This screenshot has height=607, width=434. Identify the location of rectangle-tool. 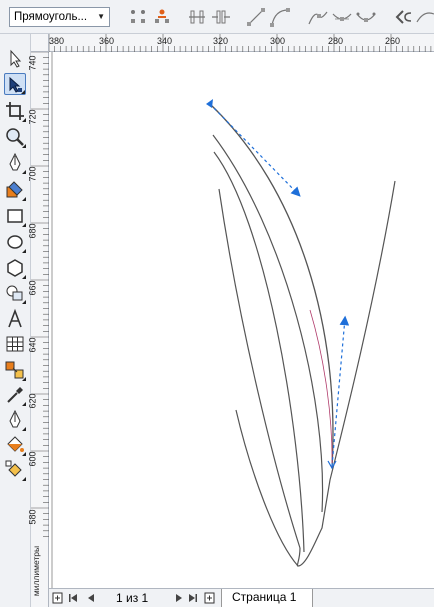
(15, 216).